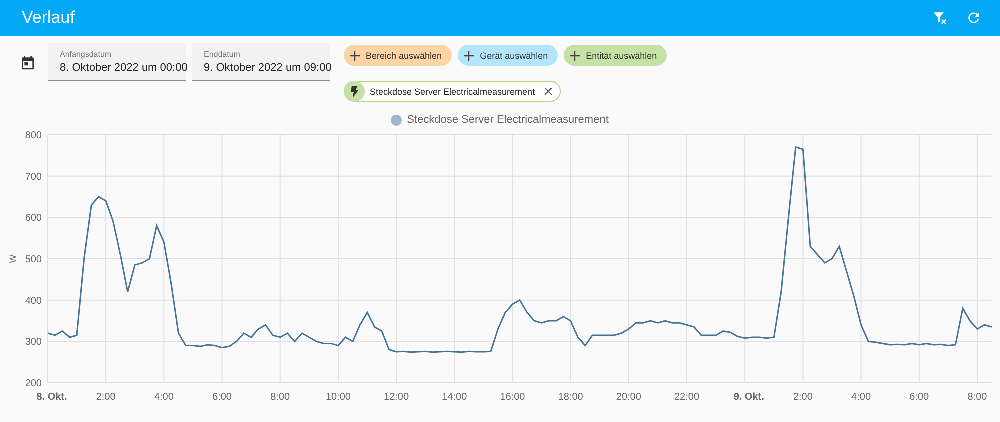 Image resolution: width=1000 pixels, height=422 pixels. What do you see at coordinates (548, 92) in the screenshot?
I see `close-button` at bounding box center [548, 92].